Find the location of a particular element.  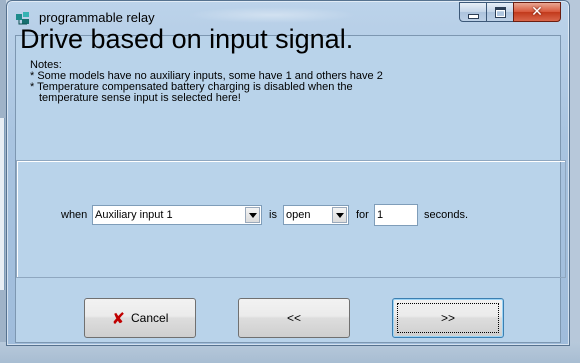

background-window-edge is located at coordinates (2, 204).